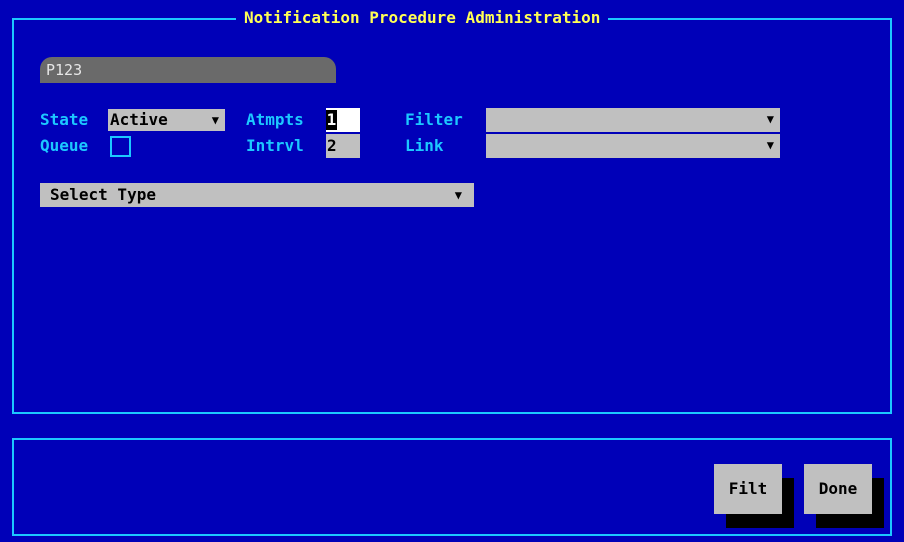 The image size is (904, 542). What do you see at coordinates (633, 120) in the screenshot?
I see `filter-dropdown: ▼` at bounding box center [633, 120].